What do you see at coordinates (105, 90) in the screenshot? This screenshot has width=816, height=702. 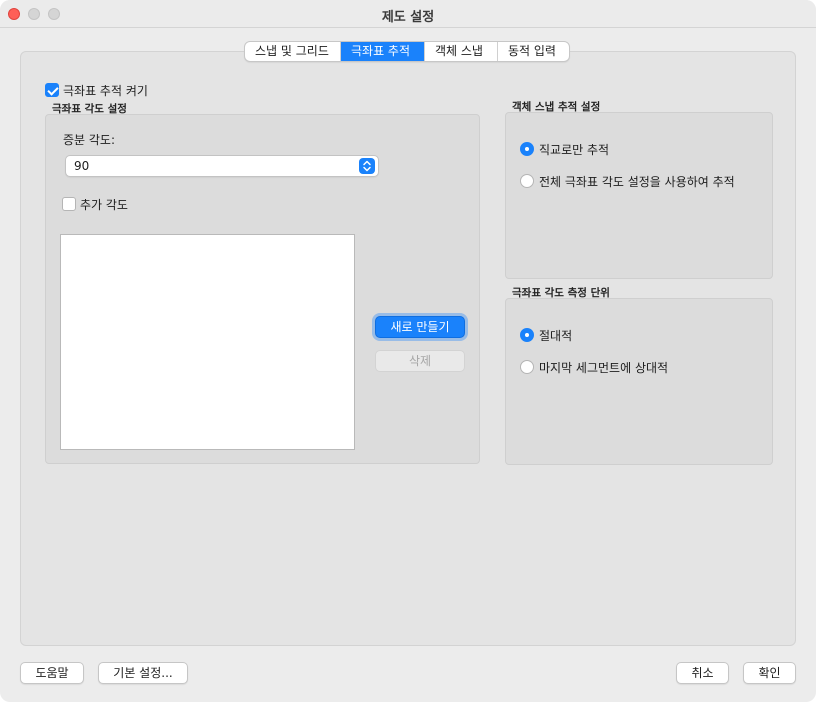 I see `enable-polar-tracking-label: 극좌표 추적 켜기` at bounding box center [105, 90].